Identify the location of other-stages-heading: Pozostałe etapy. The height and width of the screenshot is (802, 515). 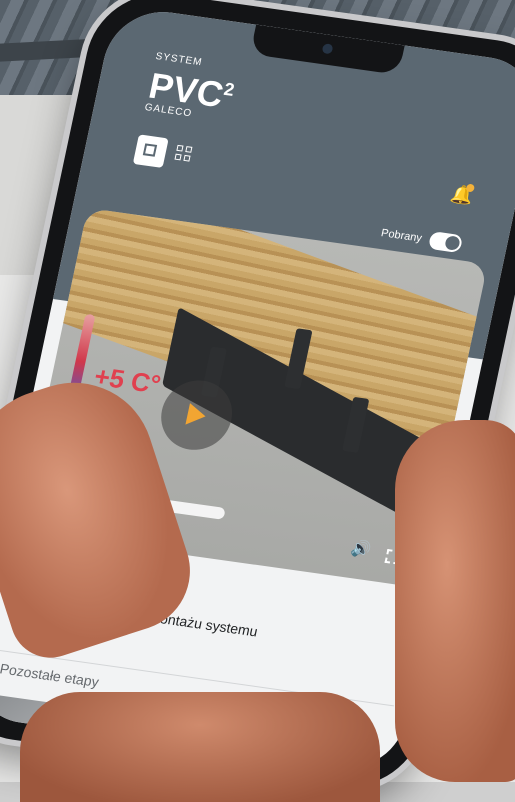
(50, 675).